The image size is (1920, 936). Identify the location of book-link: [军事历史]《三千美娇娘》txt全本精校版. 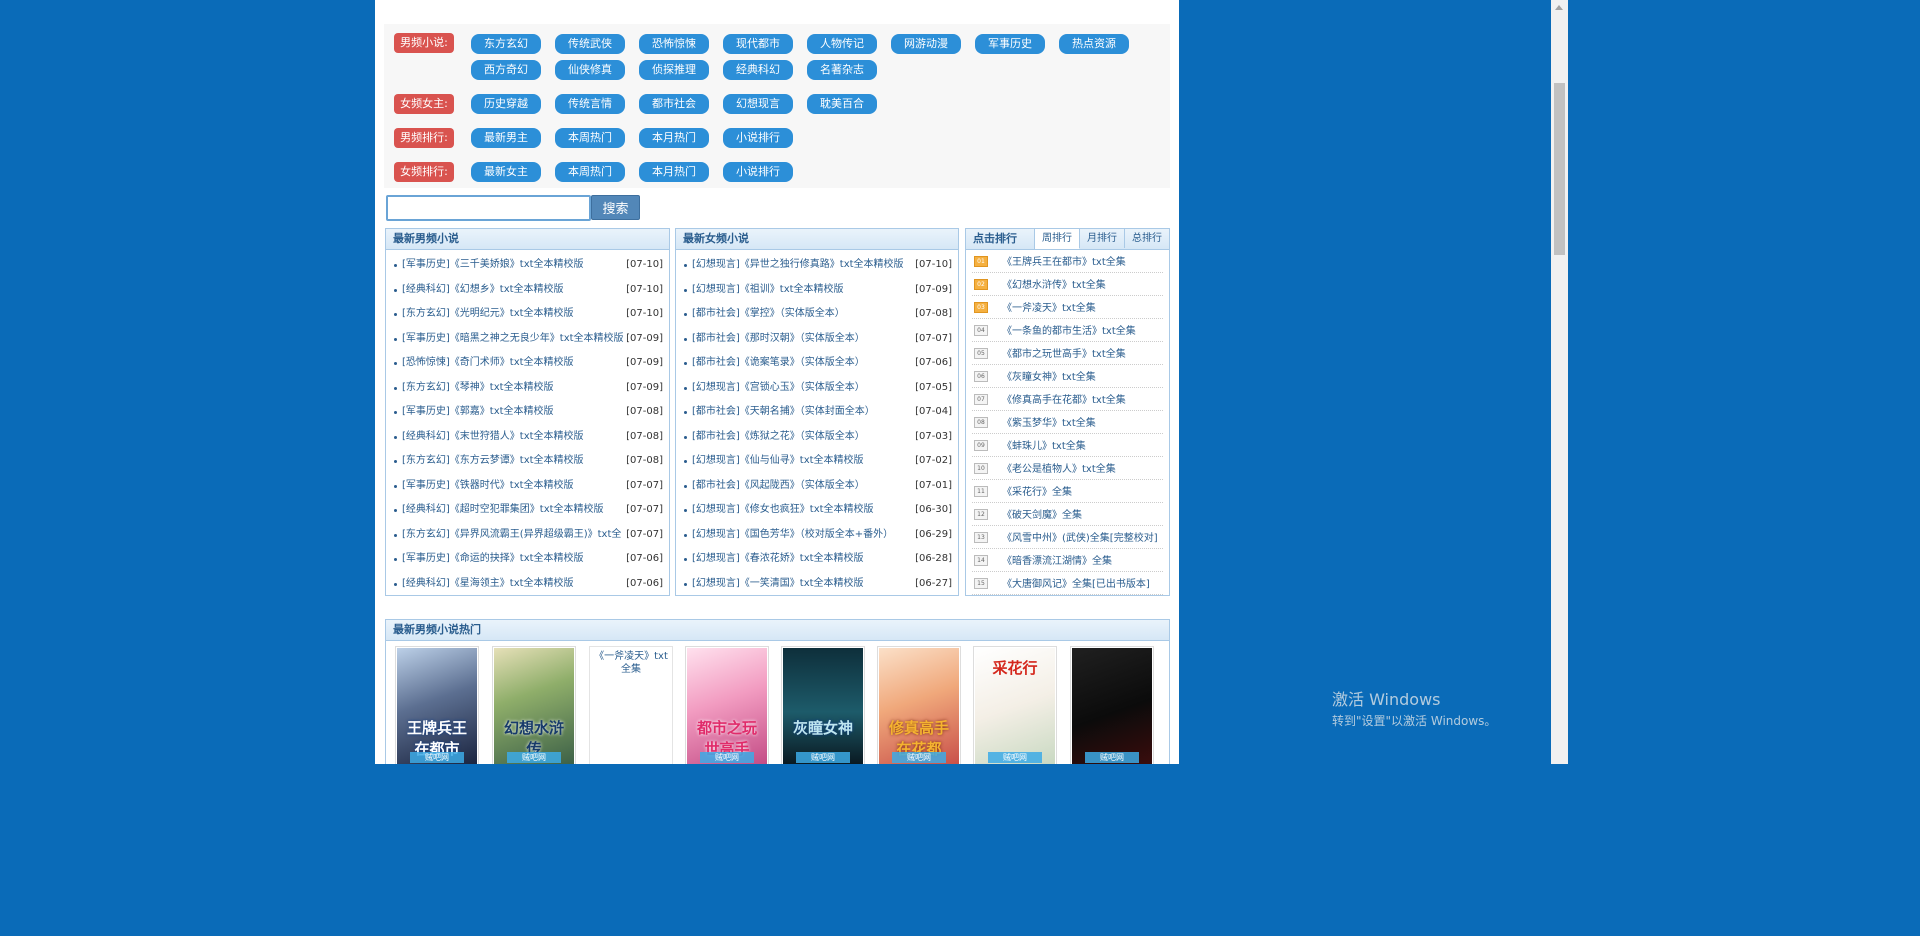
(493, 265).